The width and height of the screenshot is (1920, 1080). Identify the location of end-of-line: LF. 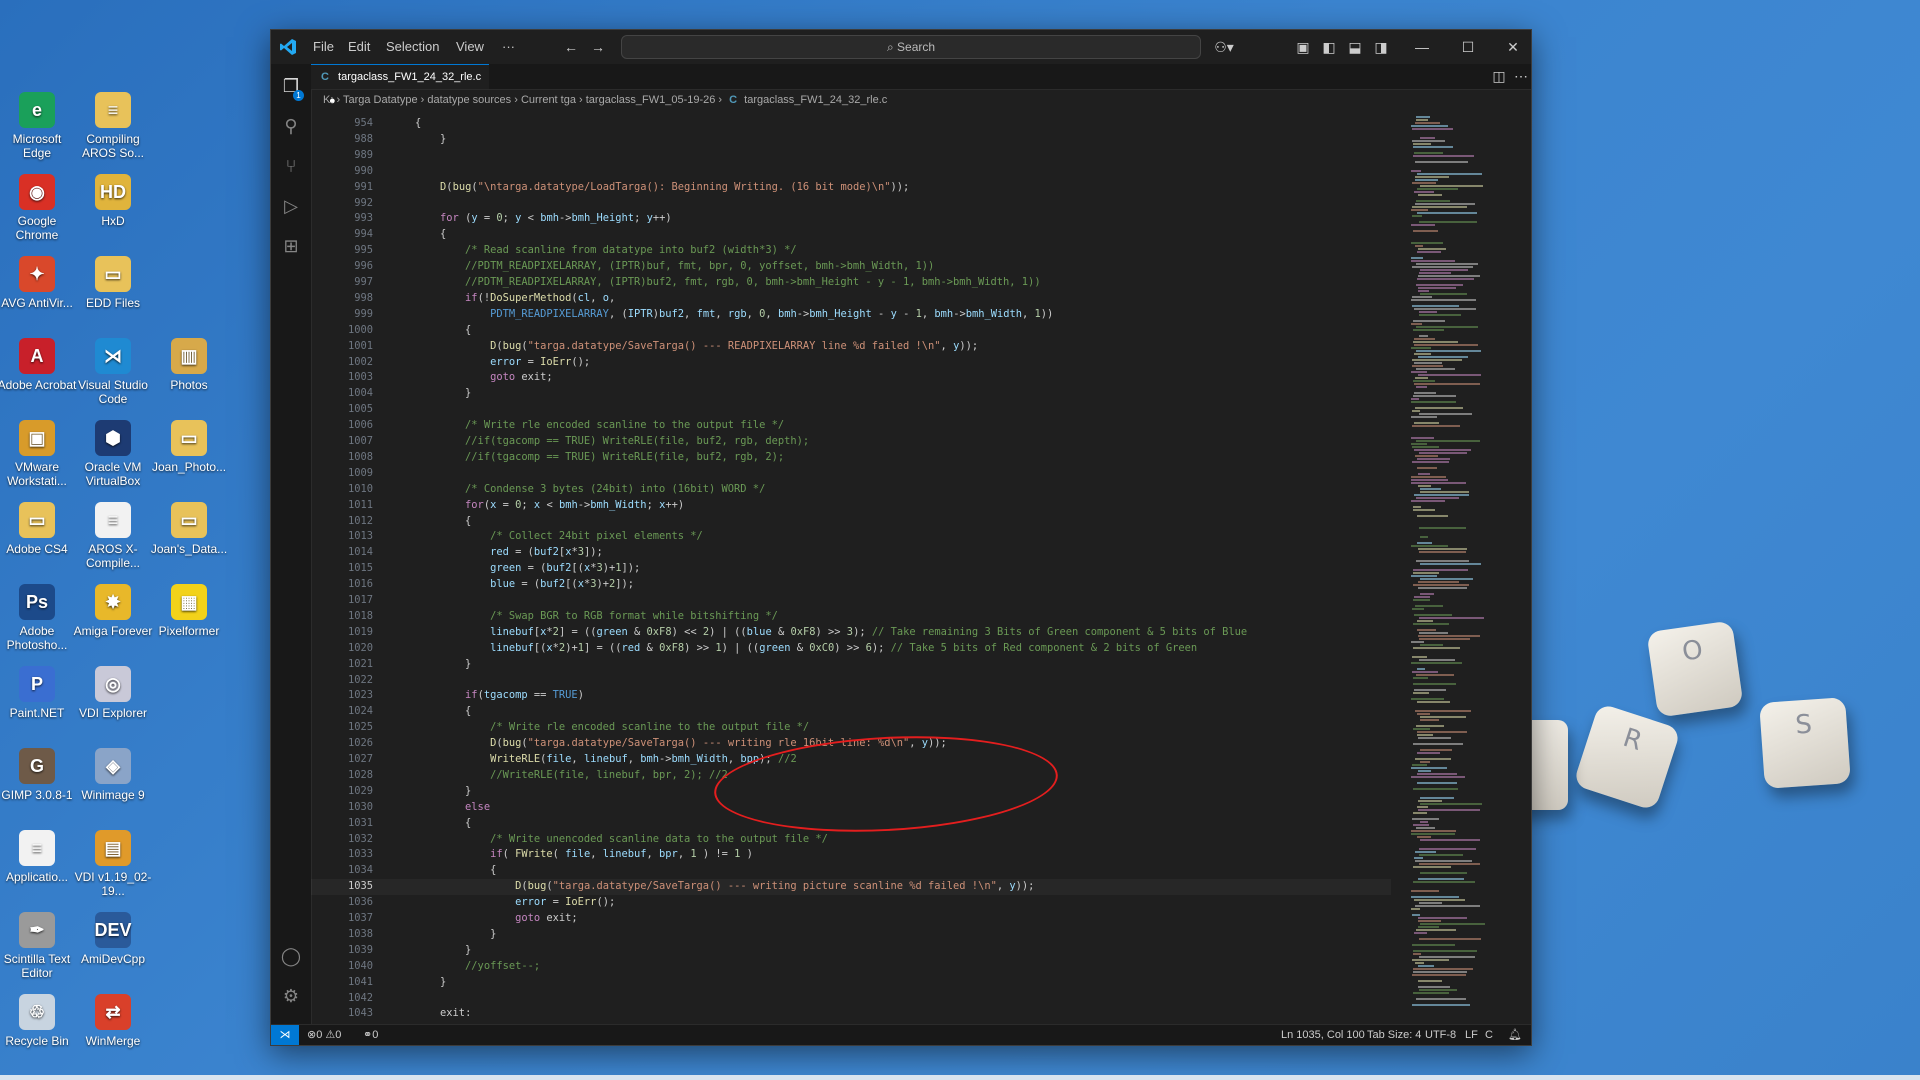
(1471, 1035).